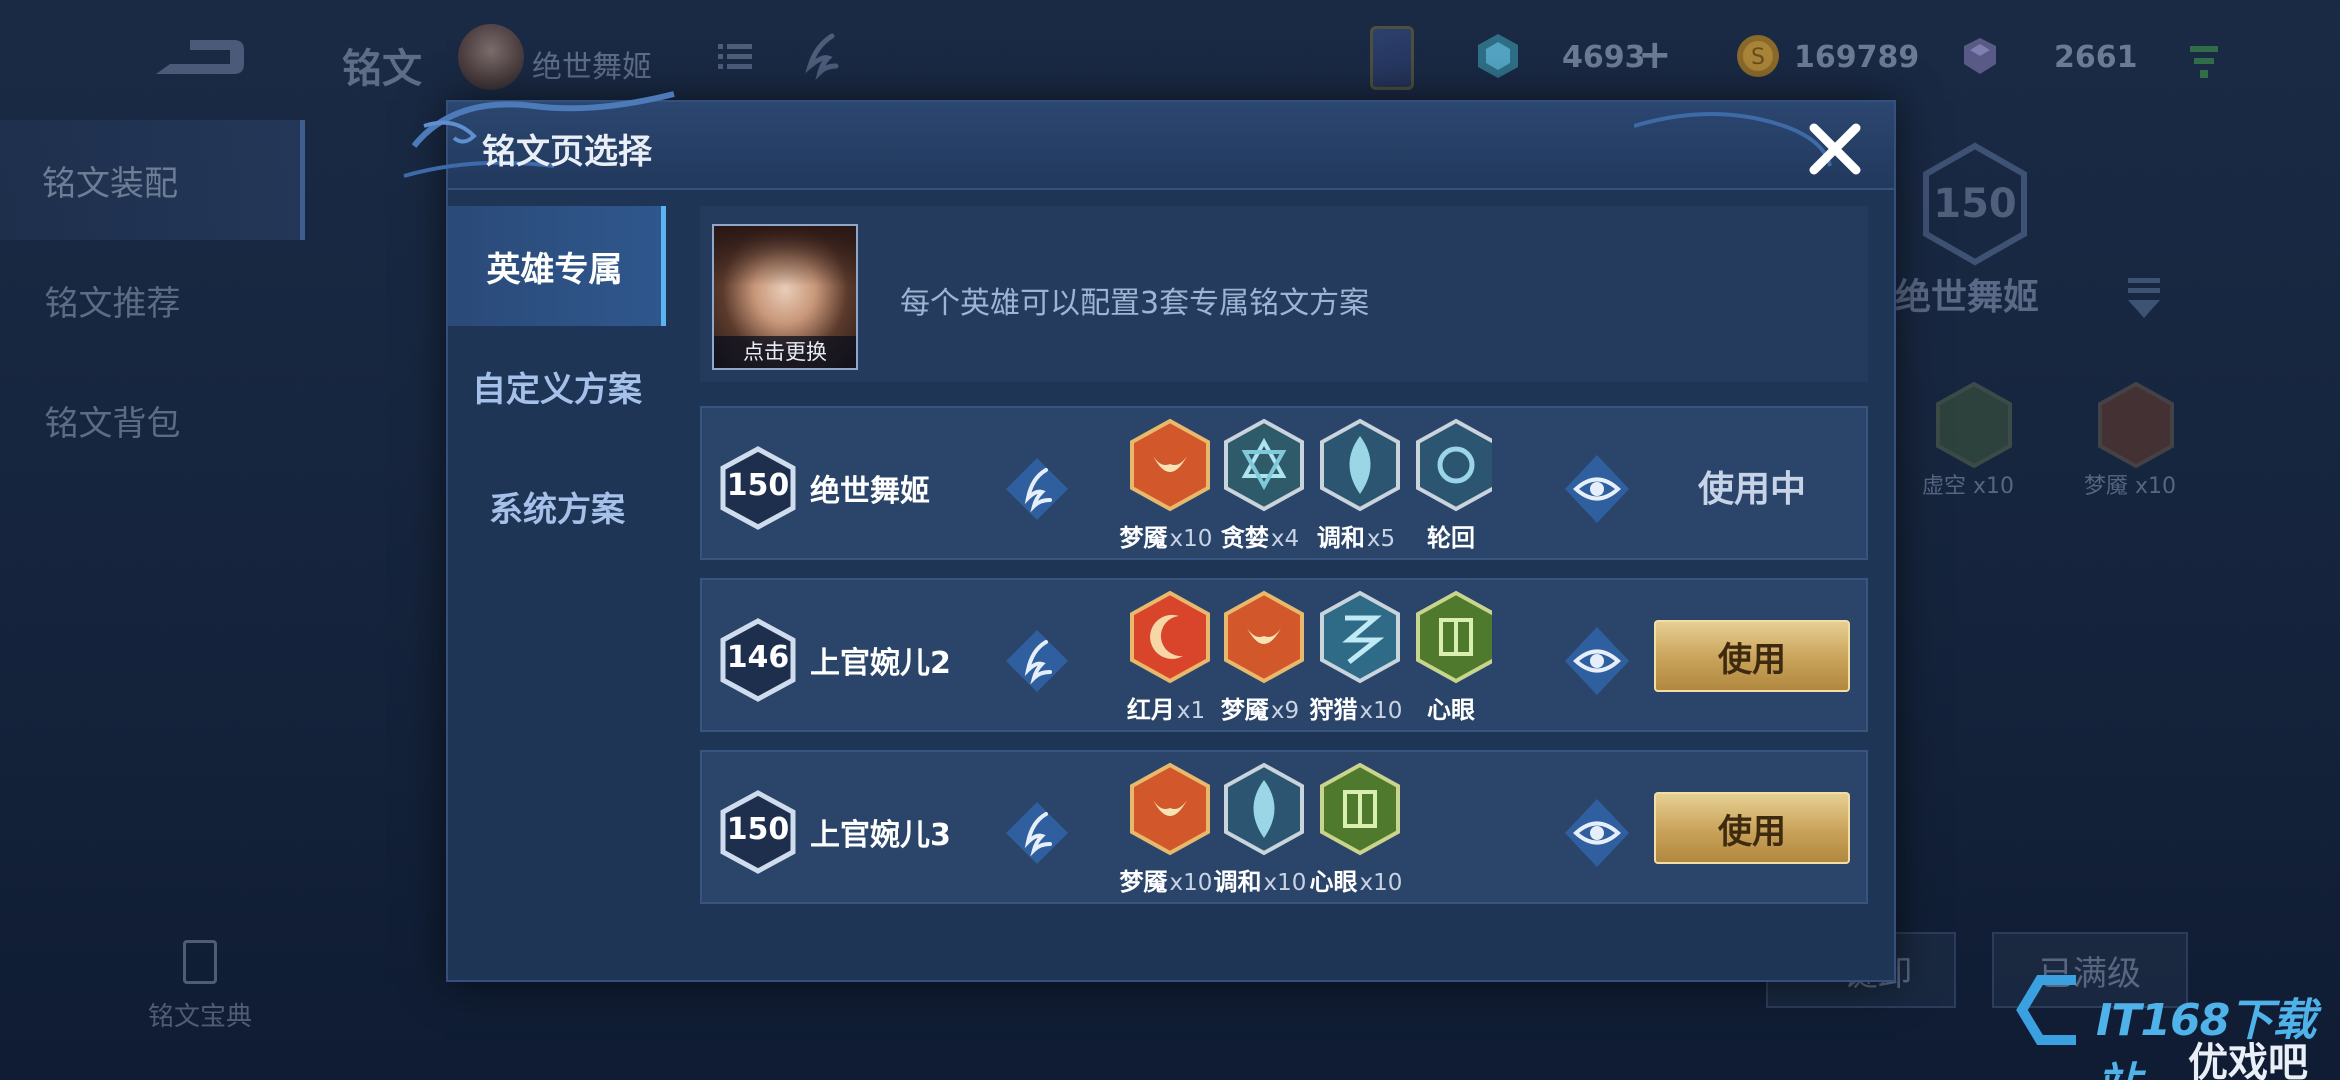 Image resolution: width=2340 pixels, height=1080 pixels. Describe the element at coordinates (2046, 1010) in the screenshot. I see `watermark-logo-icon` at that location.